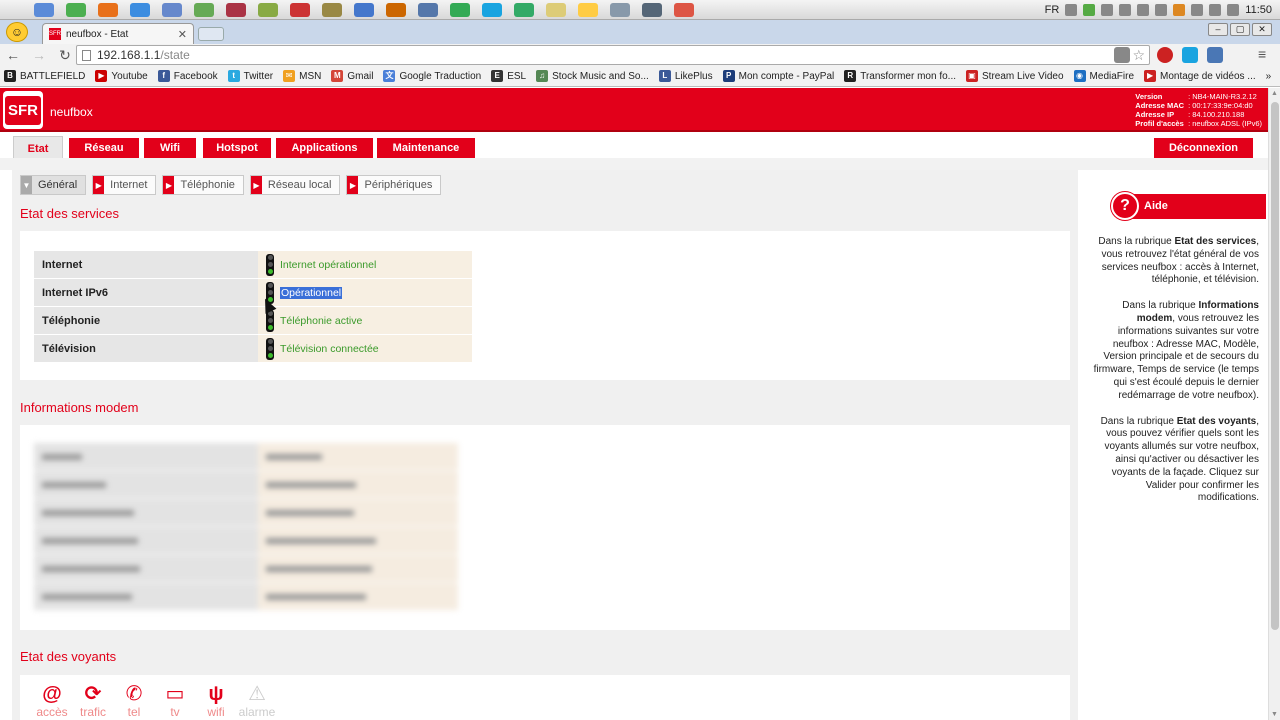 This screenshot has width=1280, height=720. I want to click on minimize-icon: –, so click(1218, 29).